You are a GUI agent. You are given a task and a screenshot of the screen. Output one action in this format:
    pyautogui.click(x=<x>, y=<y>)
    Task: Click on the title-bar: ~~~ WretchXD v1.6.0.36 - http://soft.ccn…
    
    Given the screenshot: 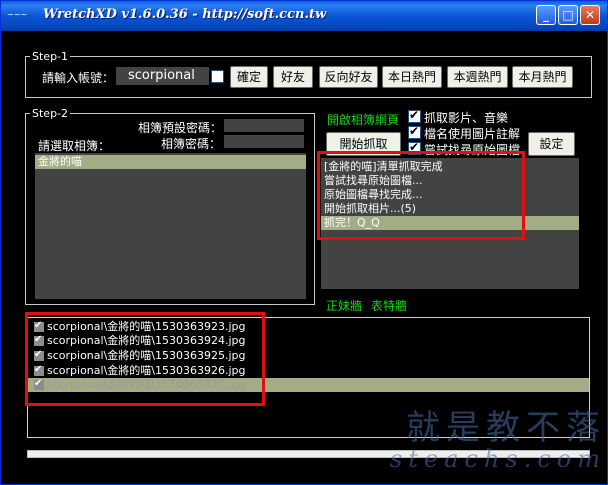 What is the action you would take?
    pyautogui.click(x=304, y=16)
    